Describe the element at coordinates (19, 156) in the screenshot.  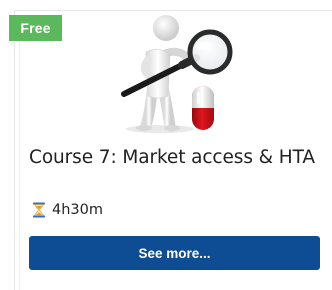
I see `card-divider` at that location.